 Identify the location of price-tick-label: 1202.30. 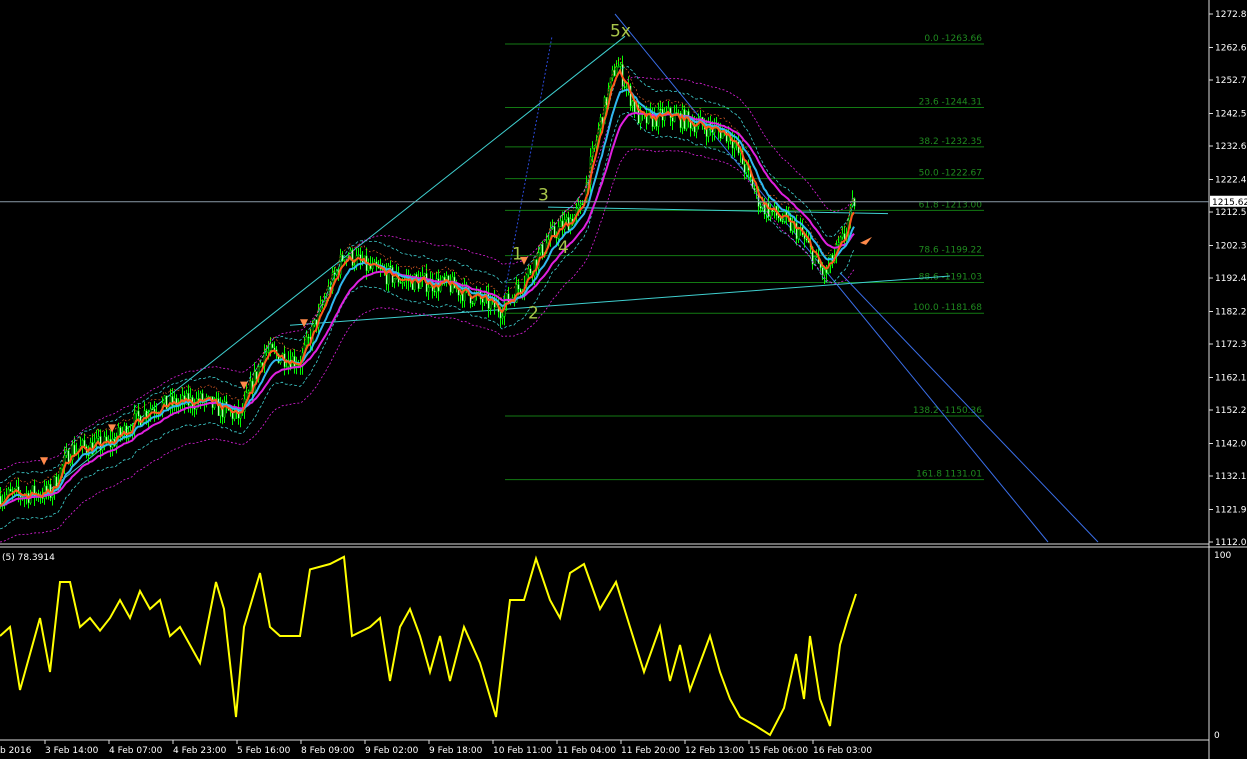
(1231, 246).